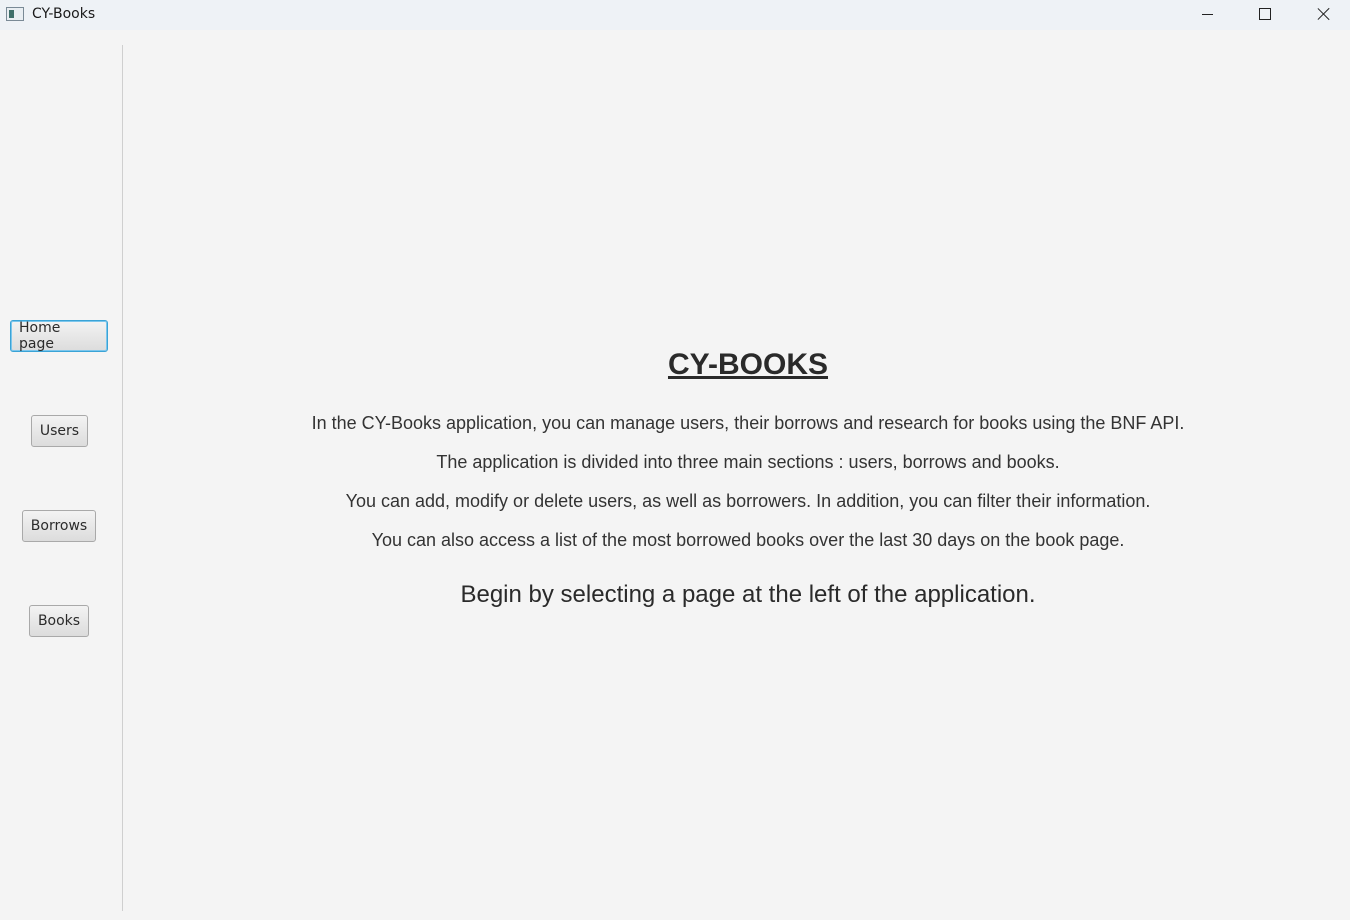  I want to click on minimize-icon, so click(1207, 14).